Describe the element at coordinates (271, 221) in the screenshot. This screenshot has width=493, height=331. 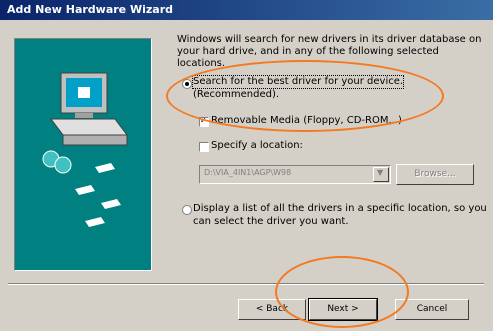
I see `display-list-label-2: can select the driver you want.` at that location.